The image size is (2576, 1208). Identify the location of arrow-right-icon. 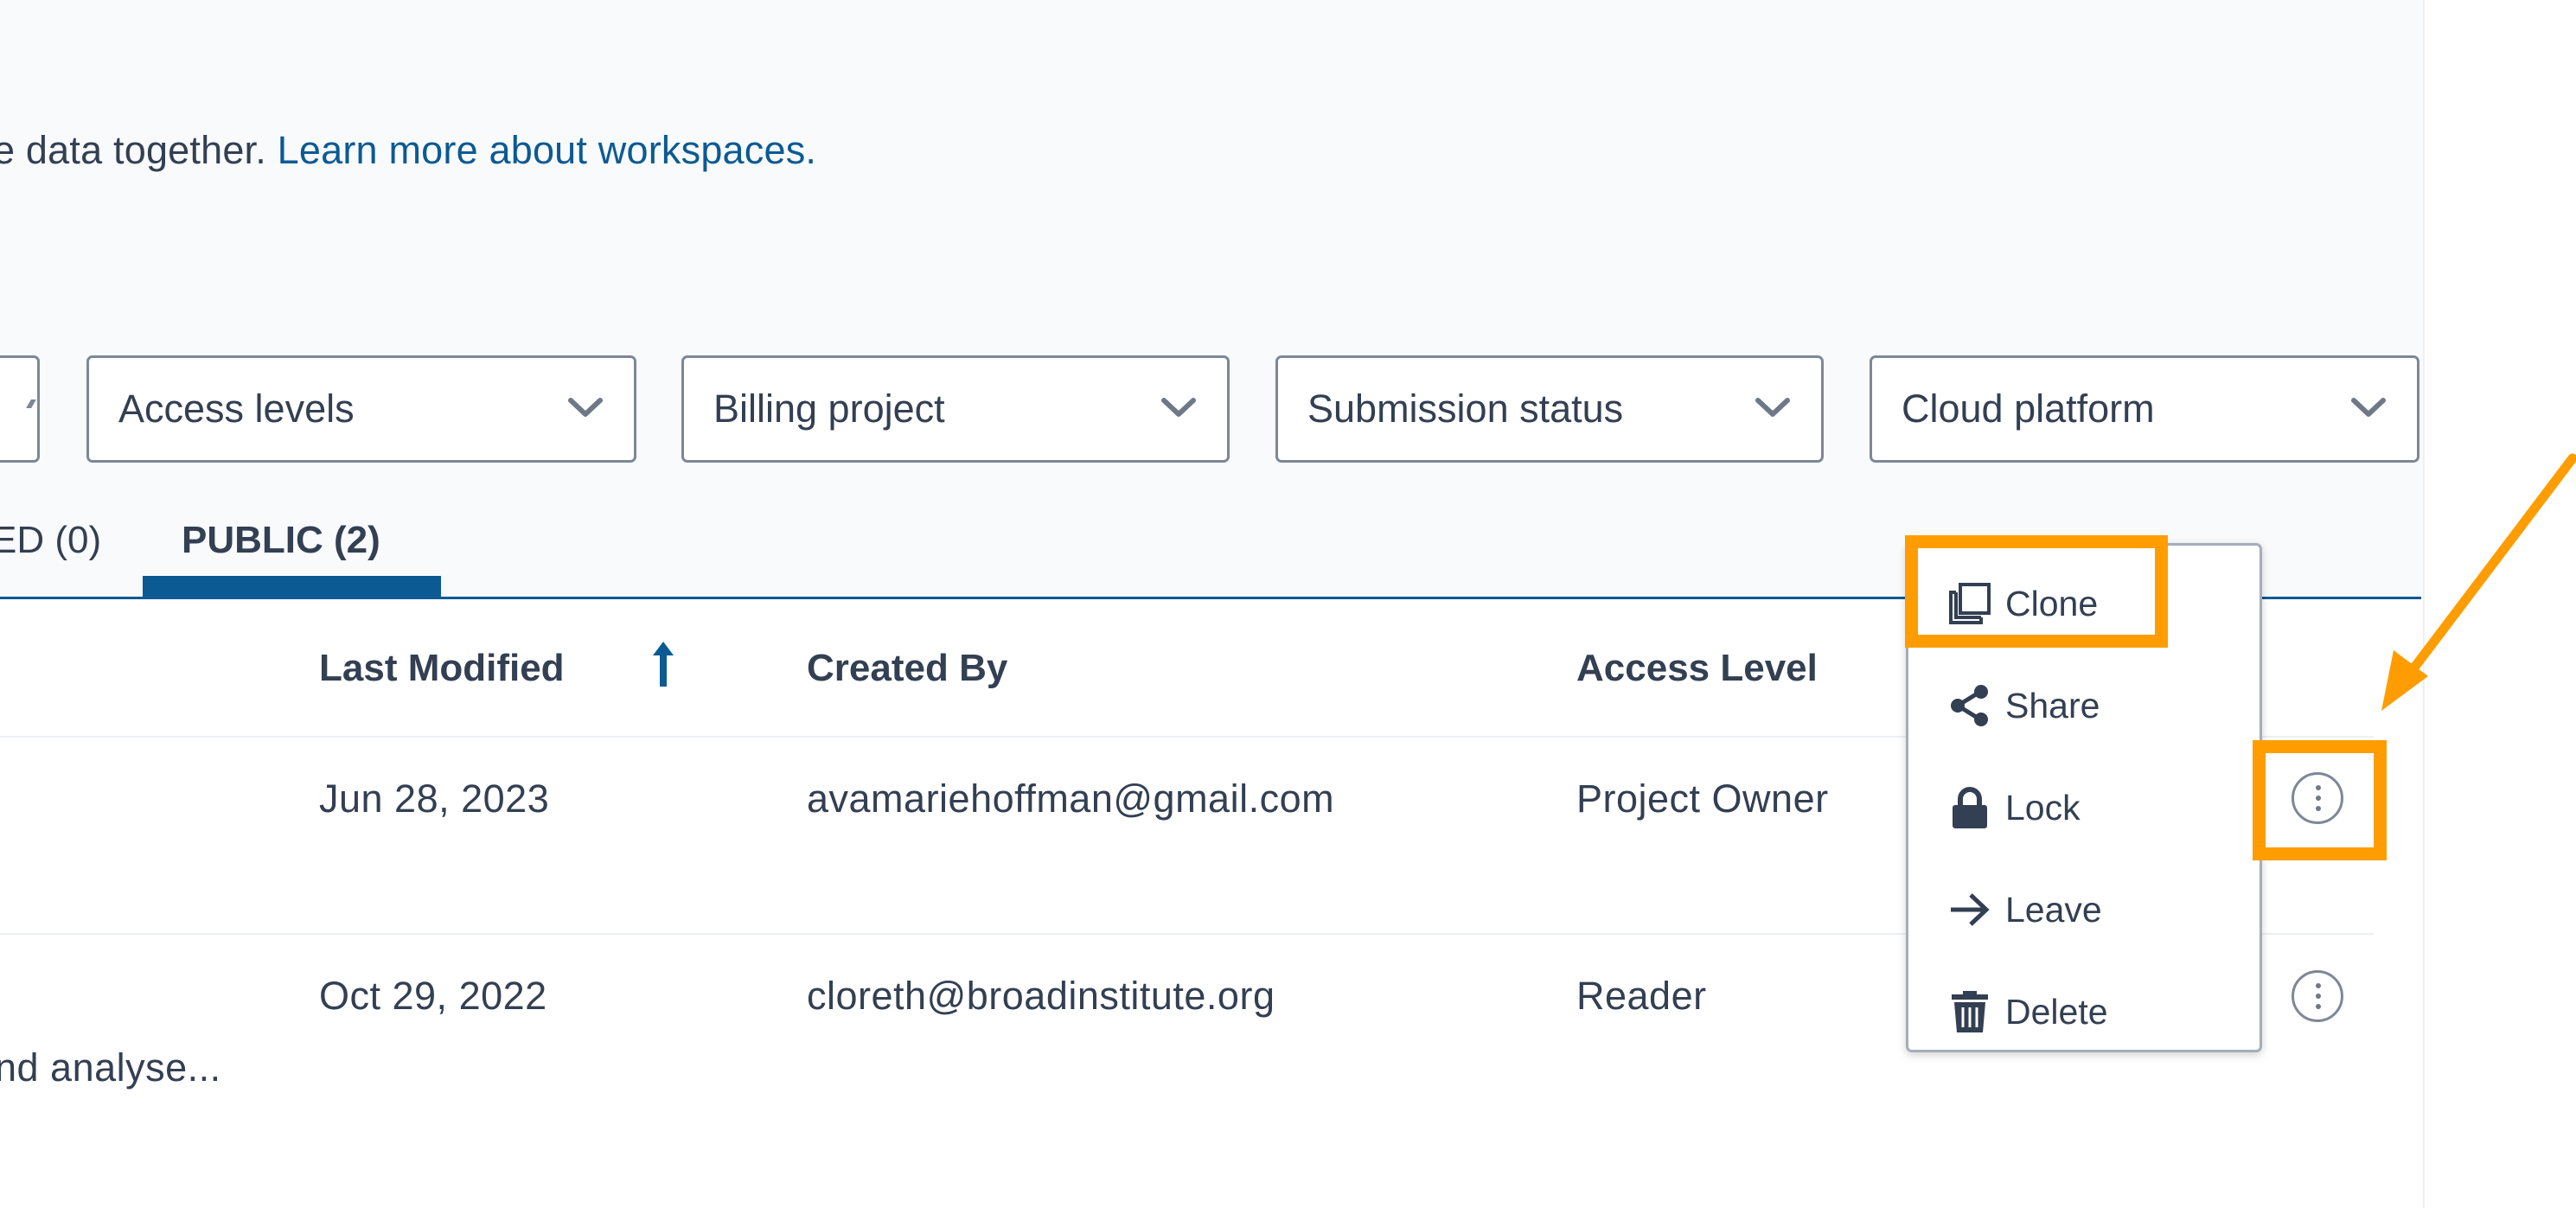
(1971, 909).